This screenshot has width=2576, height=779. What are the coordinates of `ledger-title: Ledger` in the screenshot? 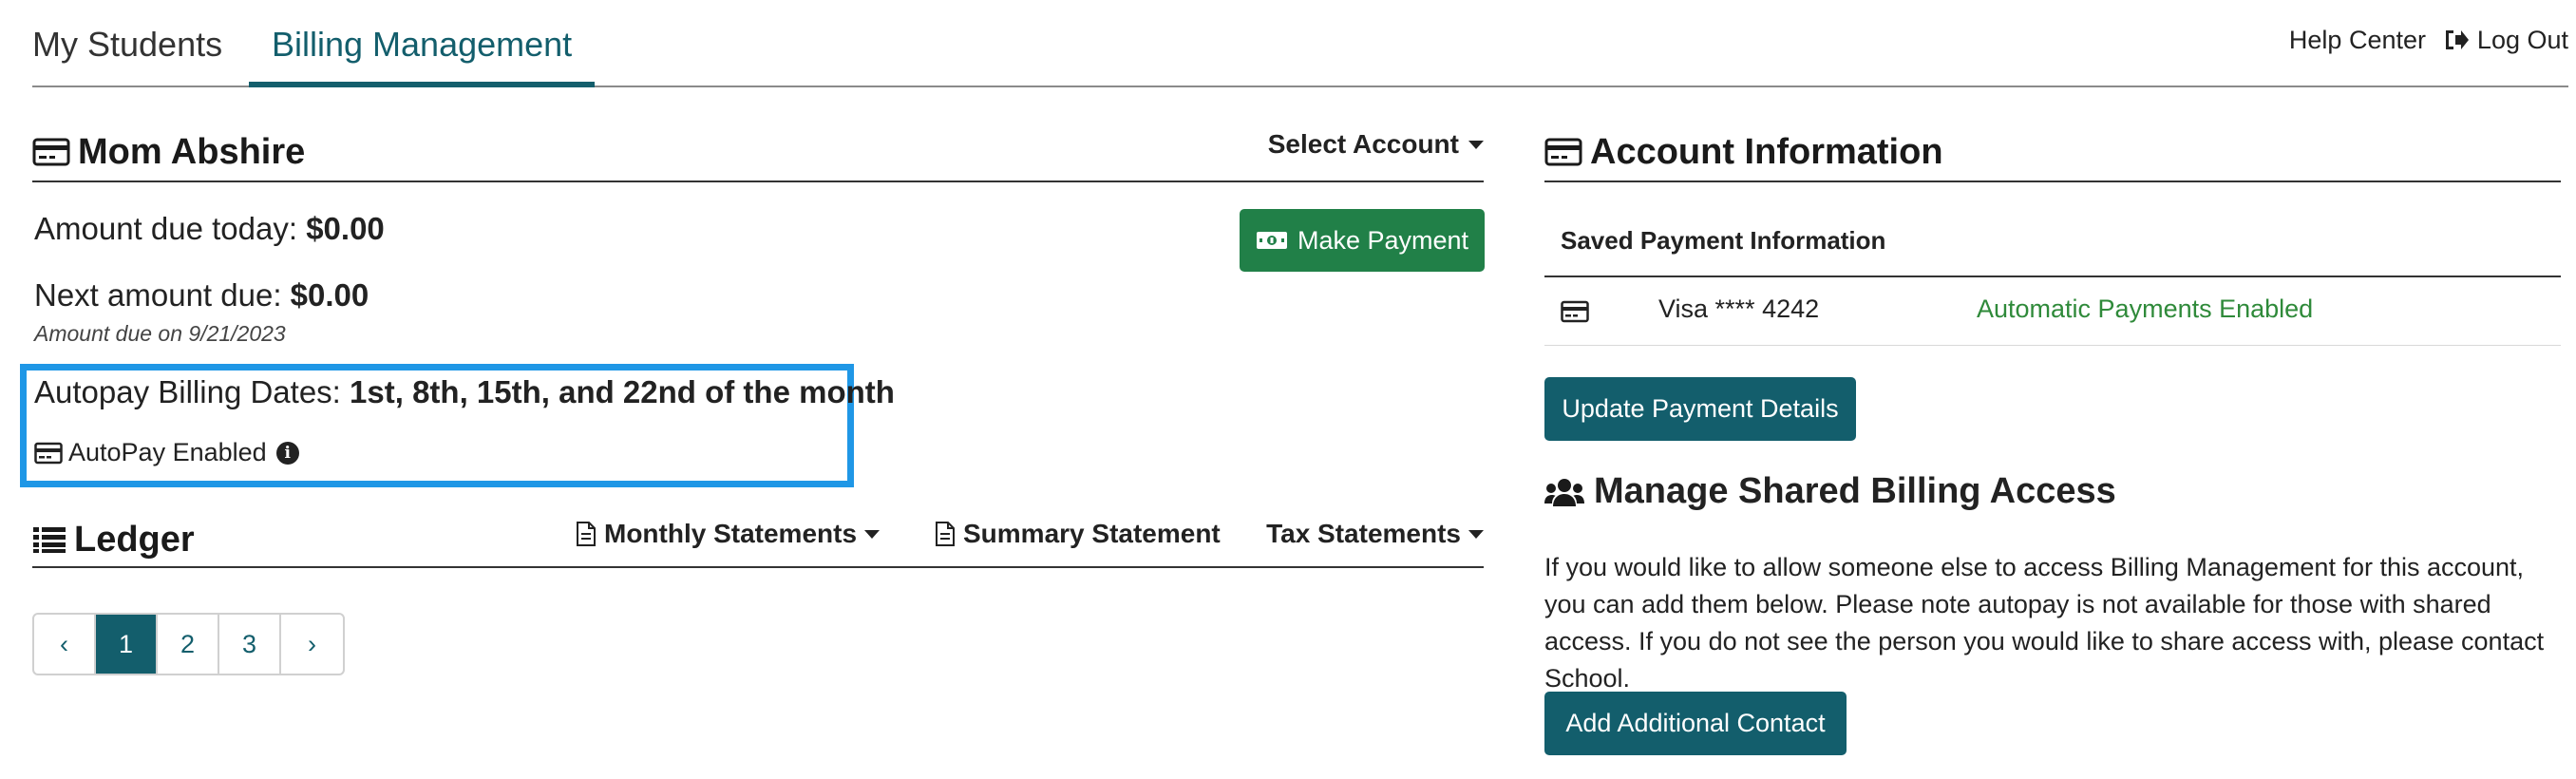 It's located at (113, 540).